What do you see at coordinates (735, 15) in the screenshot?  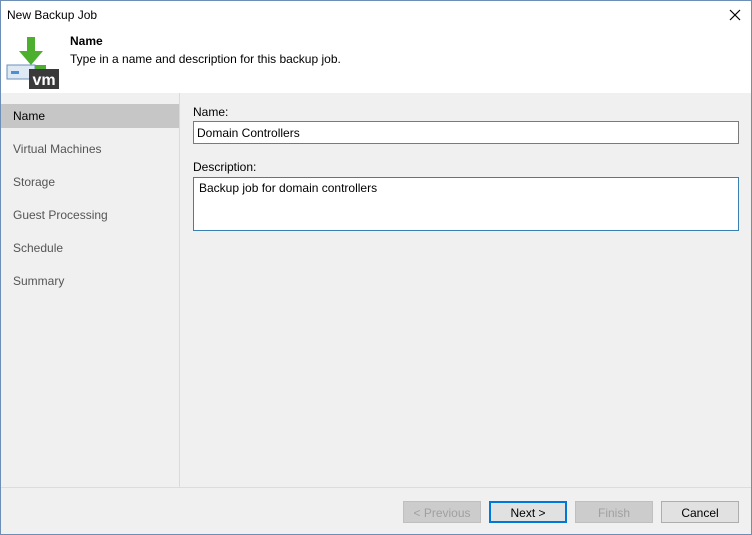 I see `close-icon` at bounding box center [735, 15].